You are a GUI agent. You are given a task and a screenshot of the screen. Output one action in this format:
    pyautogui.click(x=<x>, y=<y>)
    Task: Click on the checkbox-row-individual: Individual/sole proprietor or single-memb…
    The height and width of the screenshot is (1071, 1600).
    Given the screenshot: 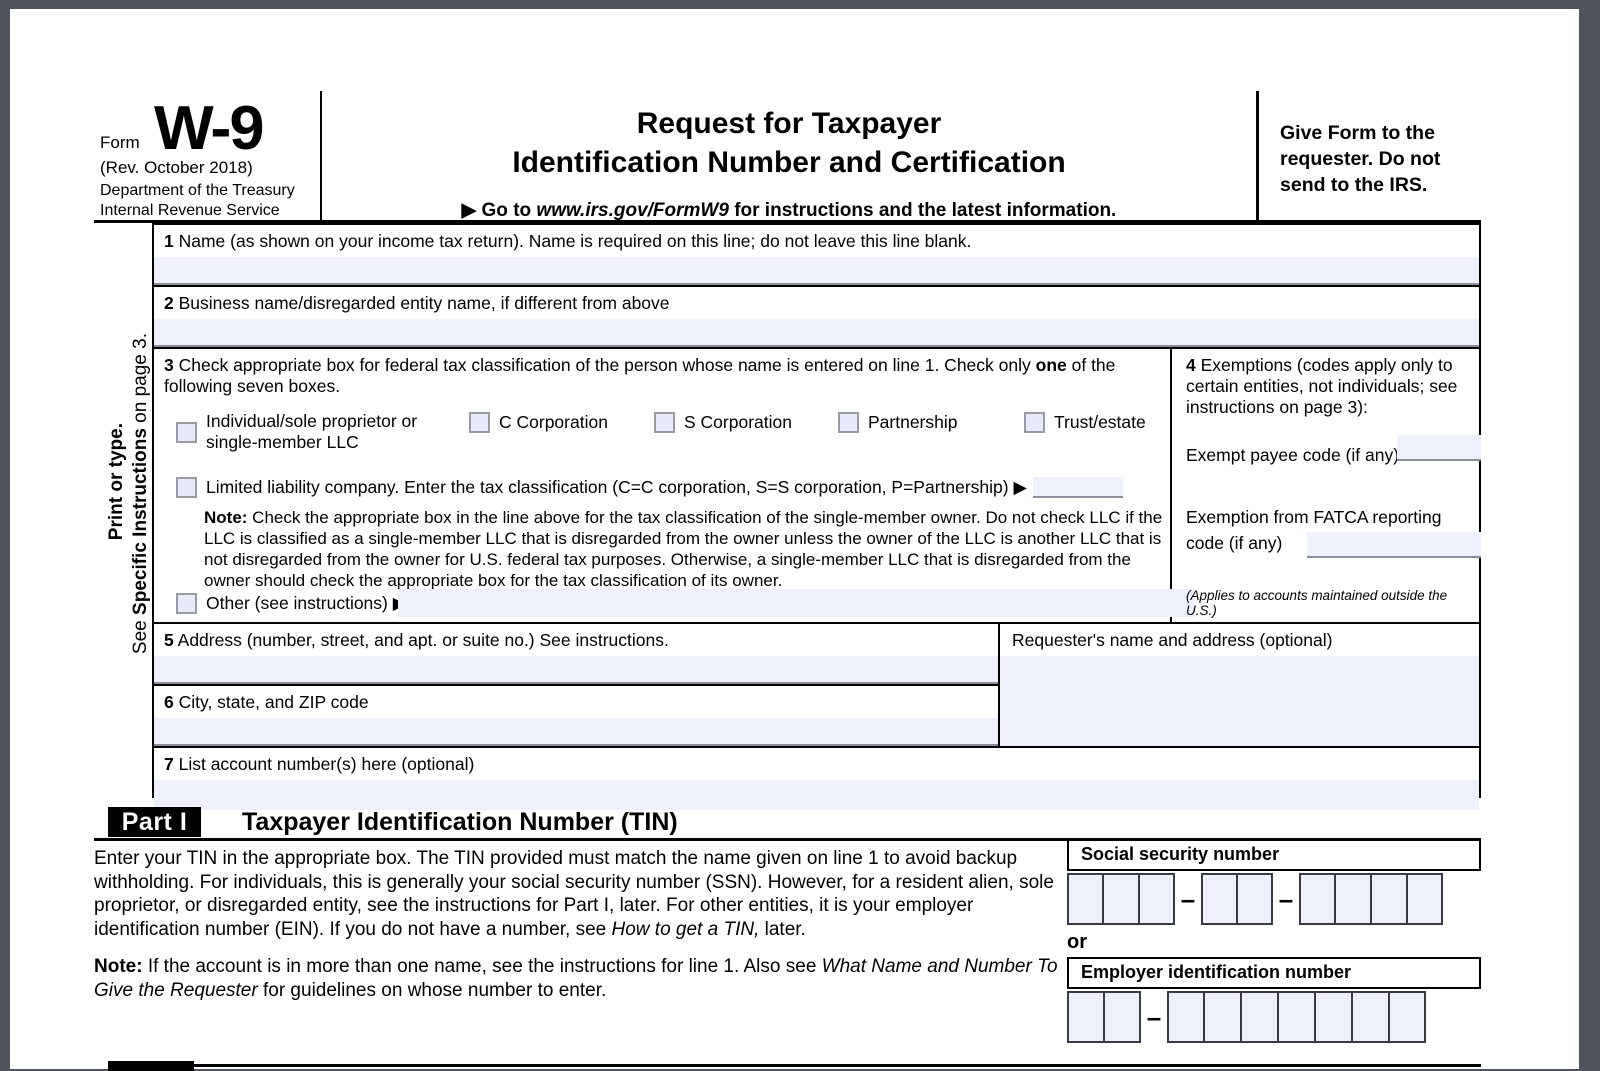 What is the action you would take?
    pyautogui.click(x=306, y=432)
    